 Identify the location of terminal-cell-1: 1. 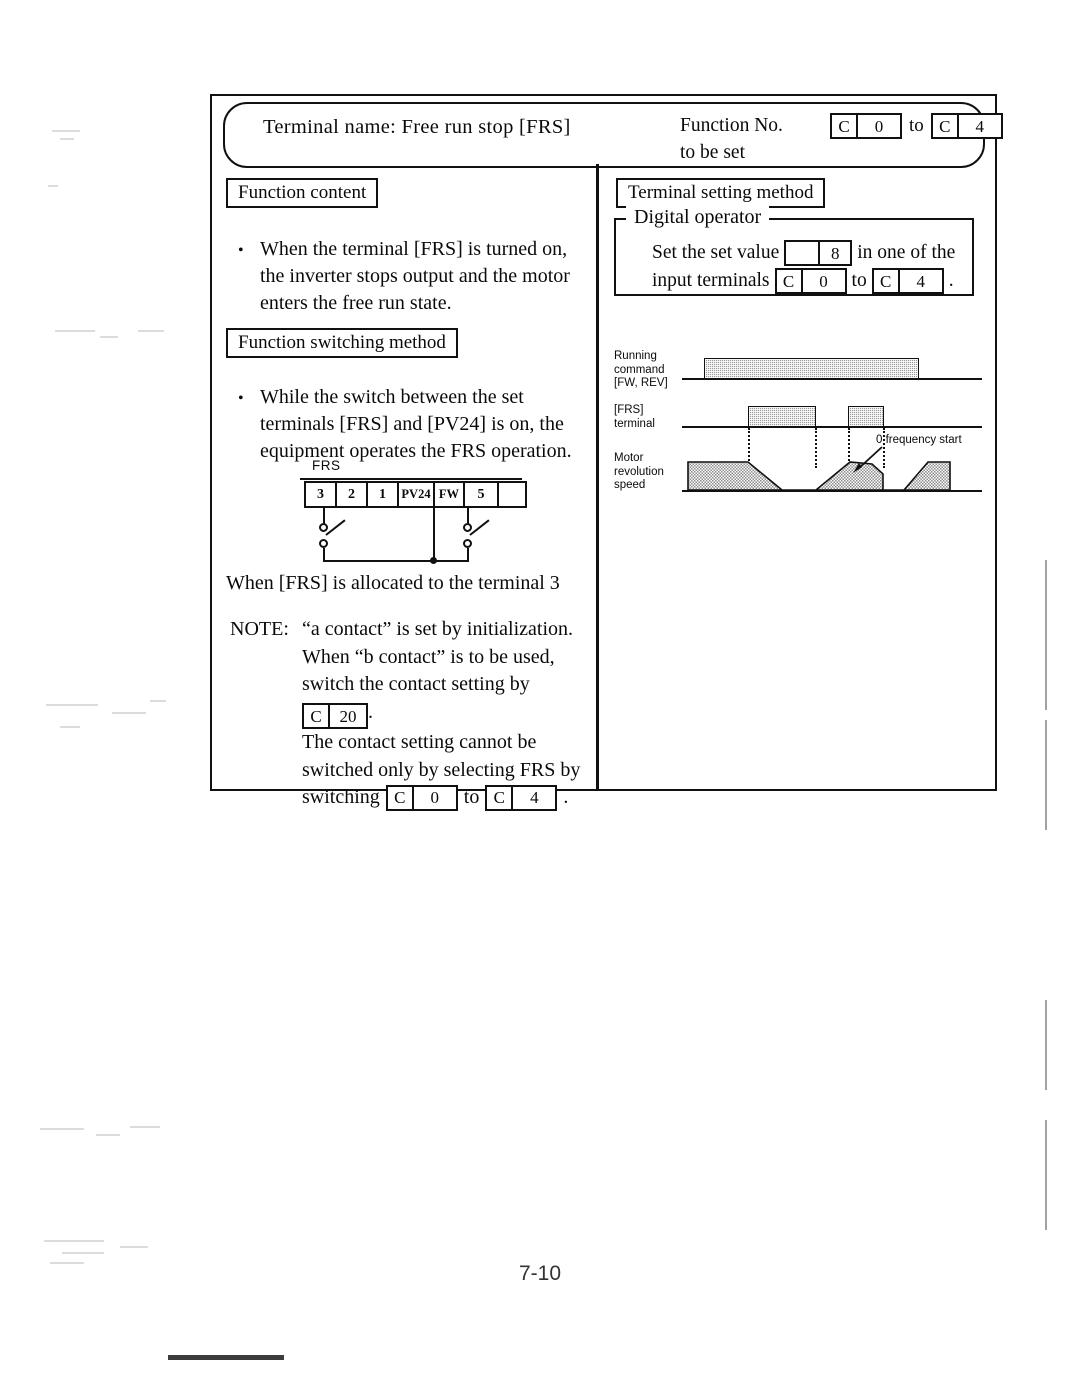
(383, 494).